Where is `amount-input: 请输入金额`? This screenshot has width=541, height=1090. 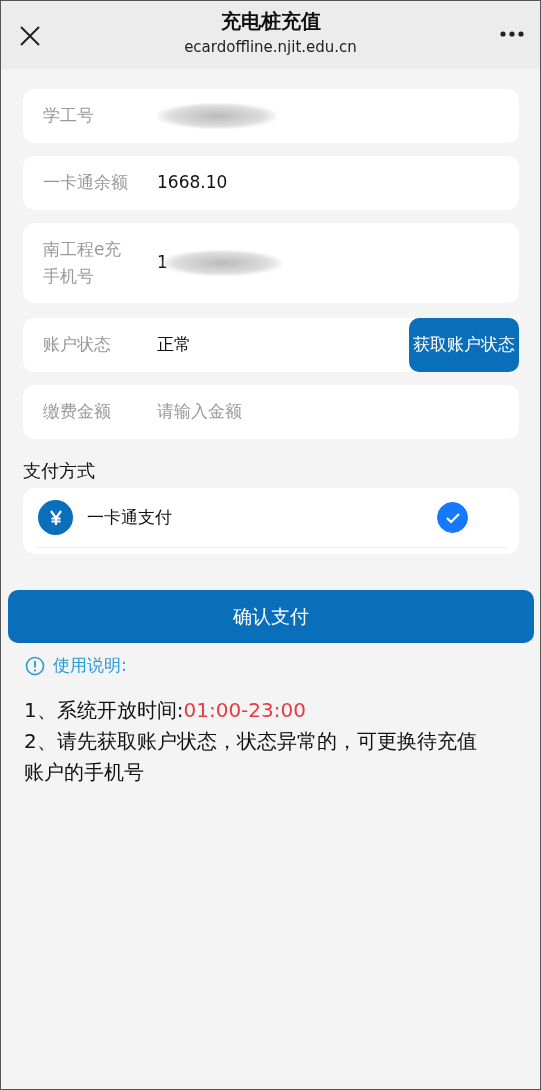
amount-input: 请输入金额 is located at coordinates (338, 412).